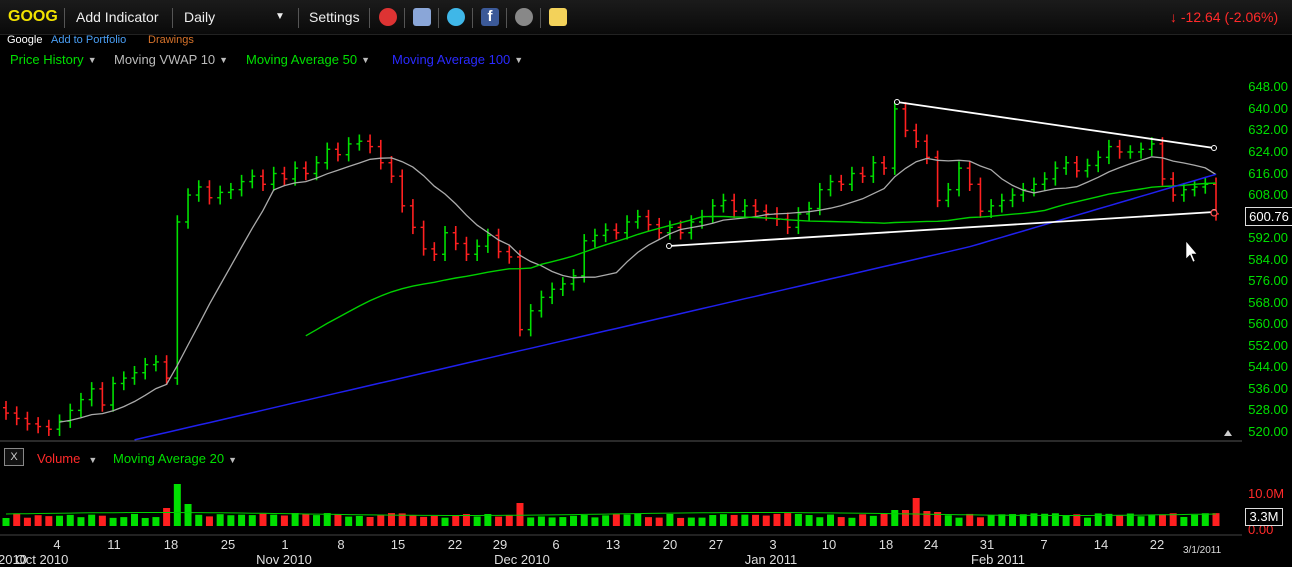 The image size is (1292, 567). I want to click on price-tick-label: 640.00, so click(1268, 108).